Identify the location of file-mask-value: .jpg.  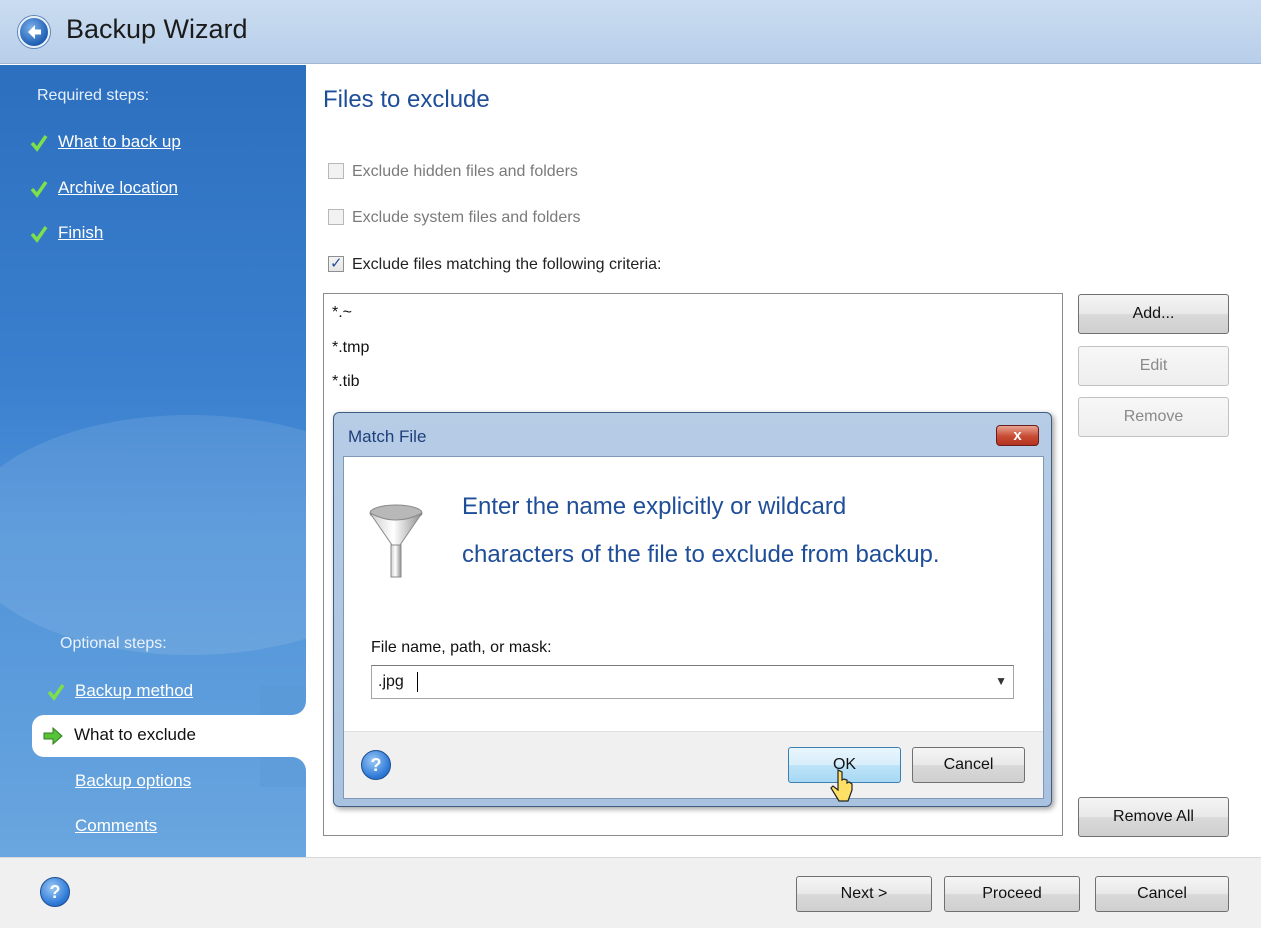
(391, 681).